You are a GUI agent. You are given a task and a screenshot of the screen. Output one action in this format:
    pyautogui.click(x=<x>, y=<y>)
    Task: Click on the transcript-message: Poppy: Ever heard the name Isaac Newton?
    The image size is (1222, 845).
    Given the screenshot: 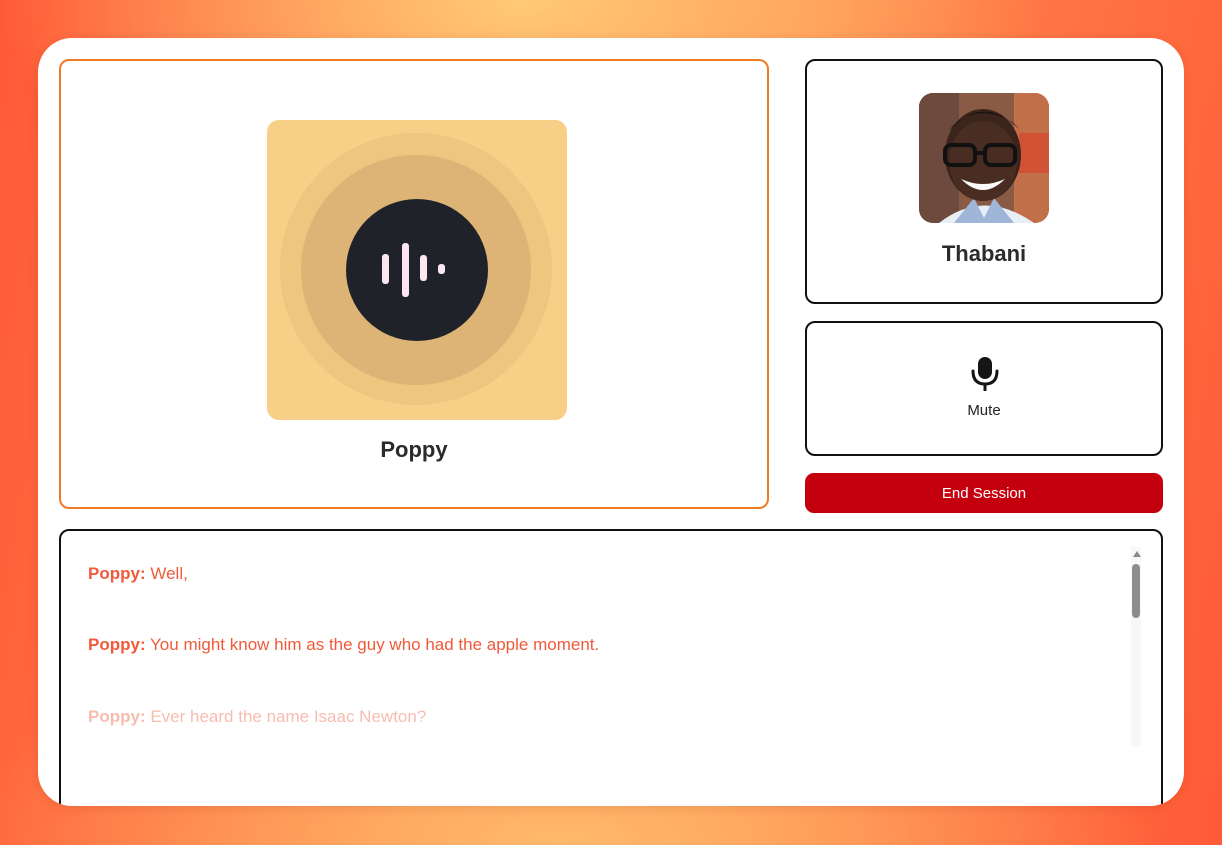 What is the action you would take?
    pyautogui.click(x=257, y=717)
    